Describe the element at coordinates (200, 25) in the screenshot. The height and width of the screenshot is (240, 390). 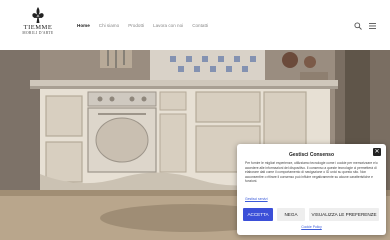
I see `nav-item-contatti: Contatti` at that location.